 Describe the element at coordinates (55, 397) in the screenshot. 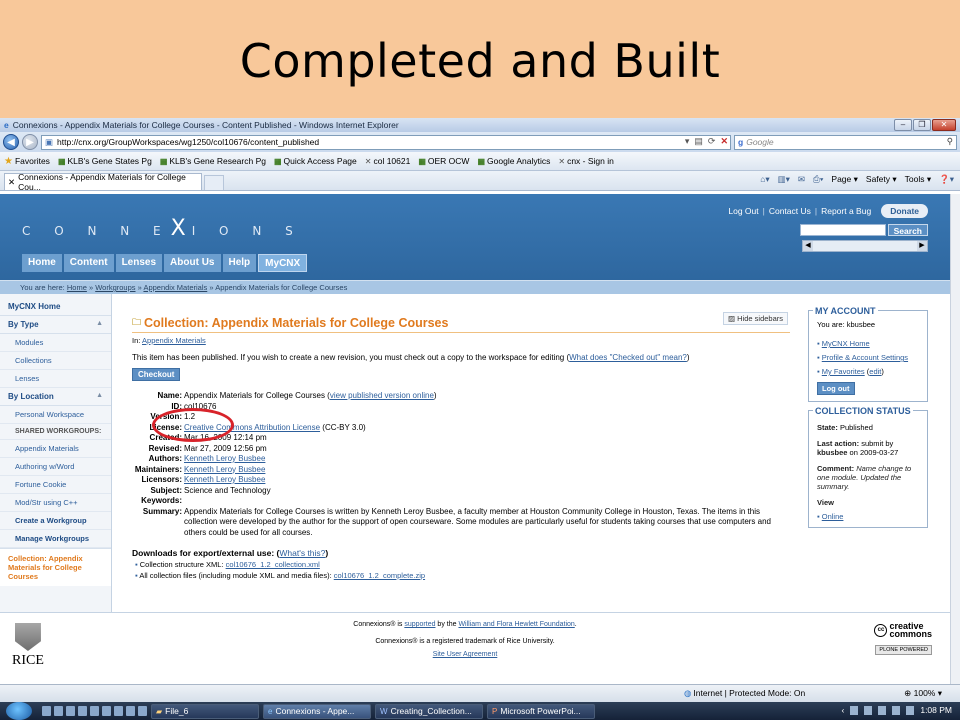

I see `sidebar-by-location: By Location ▲` at that location.